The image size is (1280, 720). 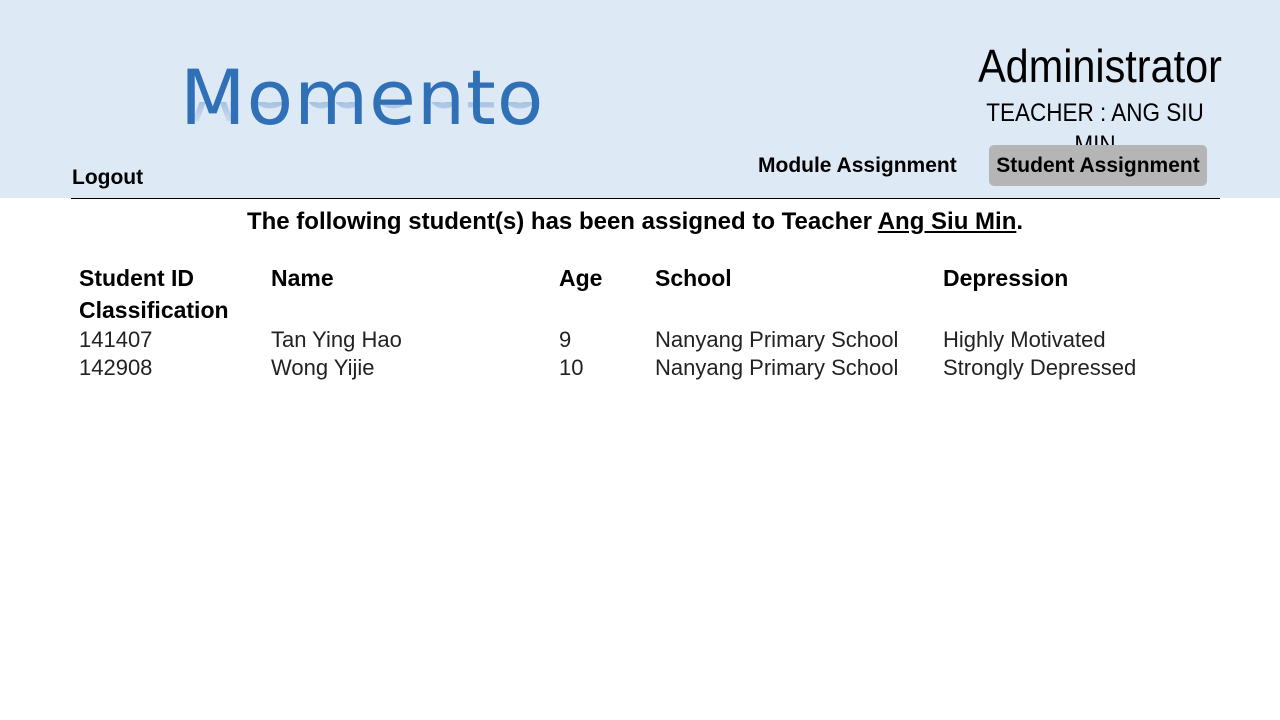 I want to click on header-student-id: Student ID Classification, so click(x=175, y=294).